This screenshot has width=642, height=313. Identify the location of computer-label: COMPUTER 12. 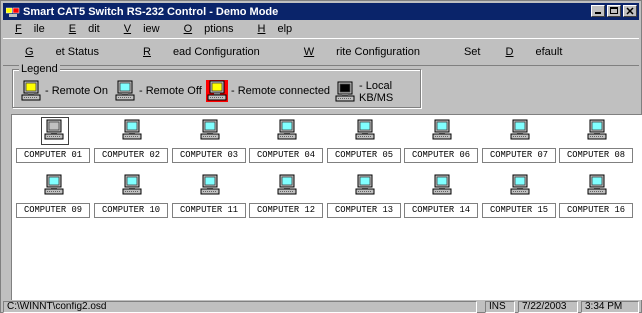
(286, 210).